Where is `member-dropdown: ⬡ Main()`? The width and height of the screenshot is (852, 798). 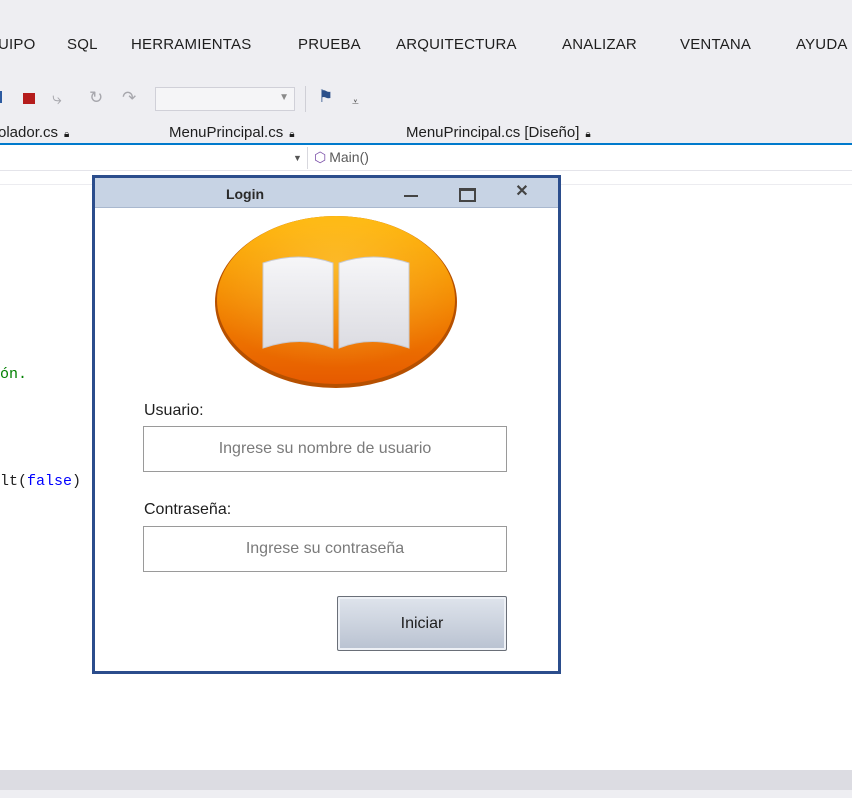
member-dropdown: ⬡ Main() is located at coordinates (341, 157).